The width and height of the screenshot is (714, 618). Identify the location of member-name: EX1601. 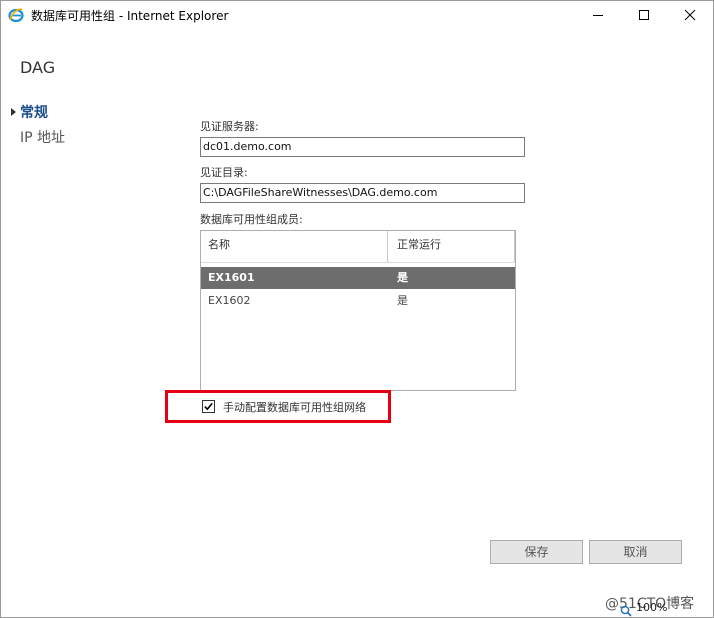
(231, 277).